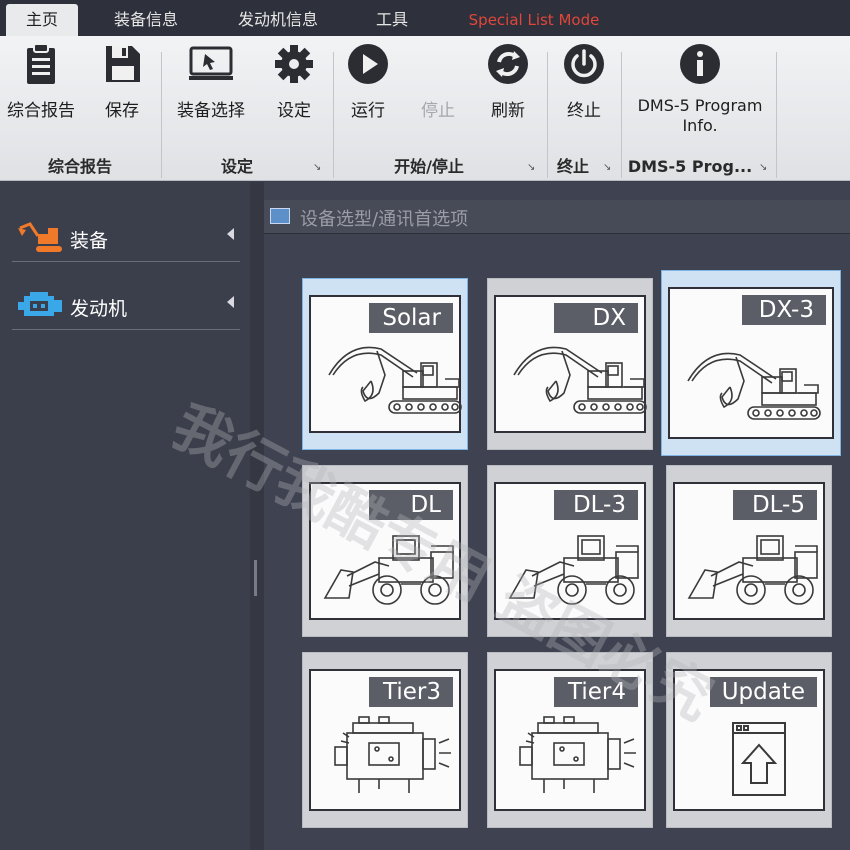 Image resolution: width=850 pixels, height=850 pixels. Describe the element at coordinates (584, 64) in the screenshot. I see `power-icon` at that location.